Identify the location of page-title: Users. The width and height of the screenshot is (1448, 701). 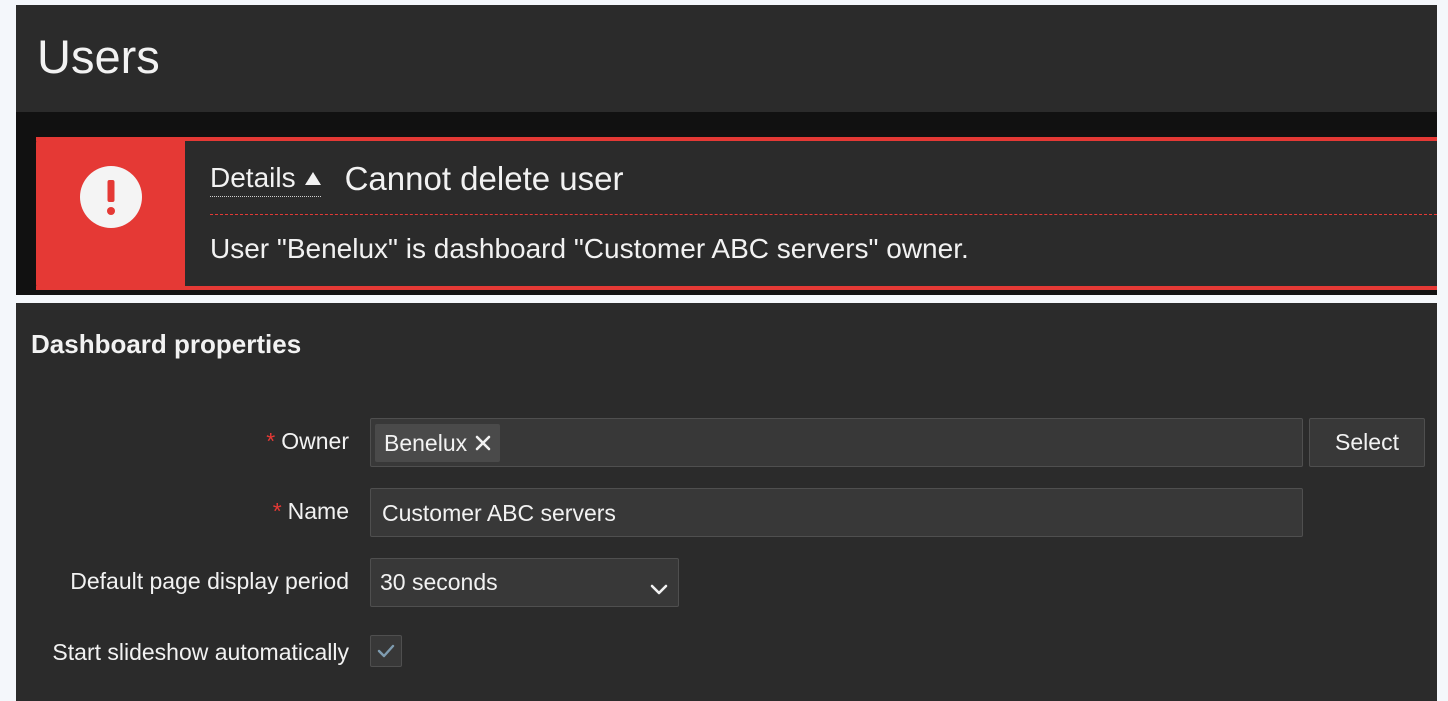
(98, 56).